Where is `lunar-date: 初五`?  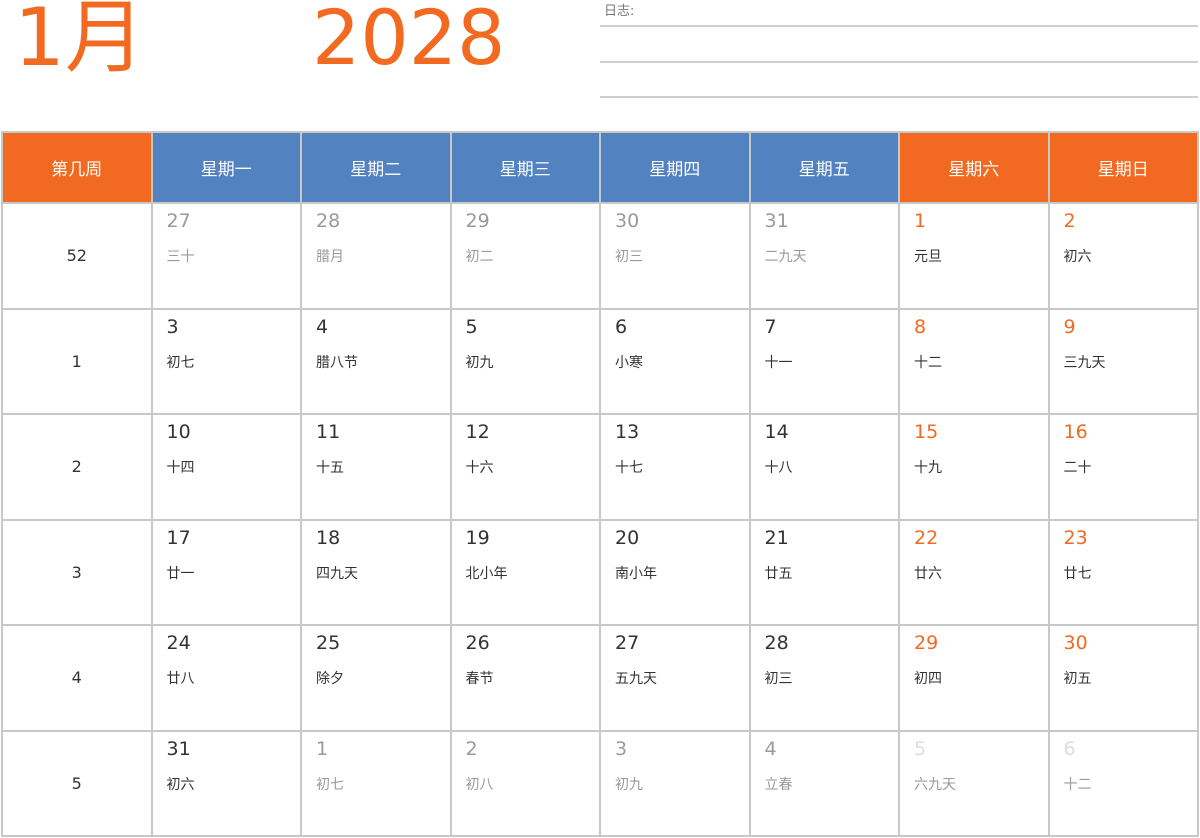
lunar-date: 初五 is located at coordinates (1077, 679).